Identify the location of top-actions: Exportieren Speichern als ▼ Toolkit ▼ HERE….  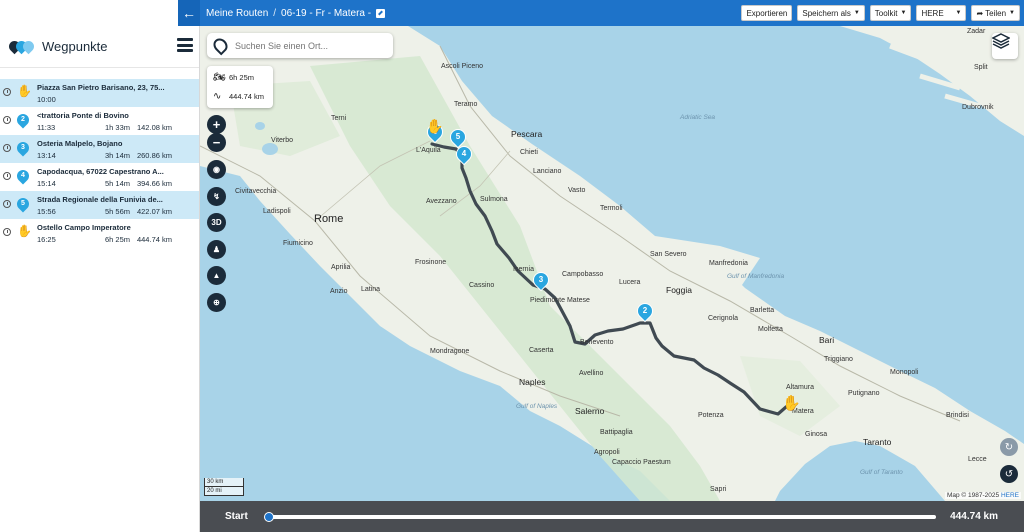
(880, 13).